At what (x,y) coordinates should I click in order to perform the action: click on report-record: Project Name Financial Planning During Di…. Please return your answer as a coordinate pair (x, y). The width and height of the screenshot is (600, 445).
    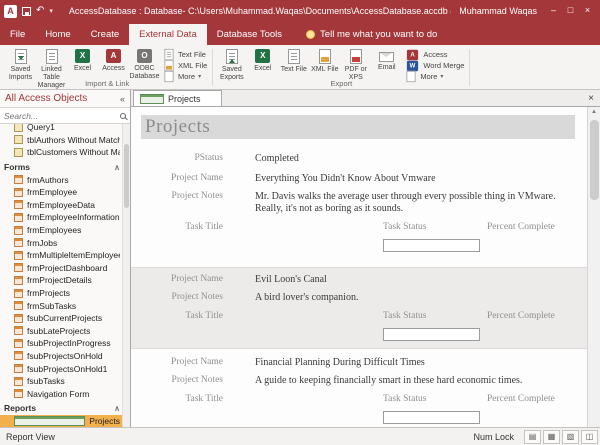
    Looking at the image, I should click on (358, 392).